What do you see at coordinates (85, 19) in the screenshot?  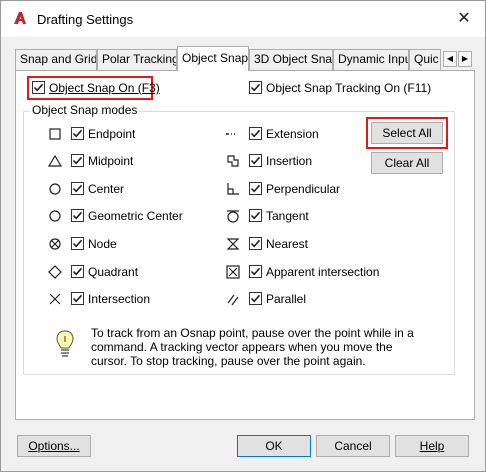 I see `window-title: Drafting Settings` at bounding box center [85, 19].